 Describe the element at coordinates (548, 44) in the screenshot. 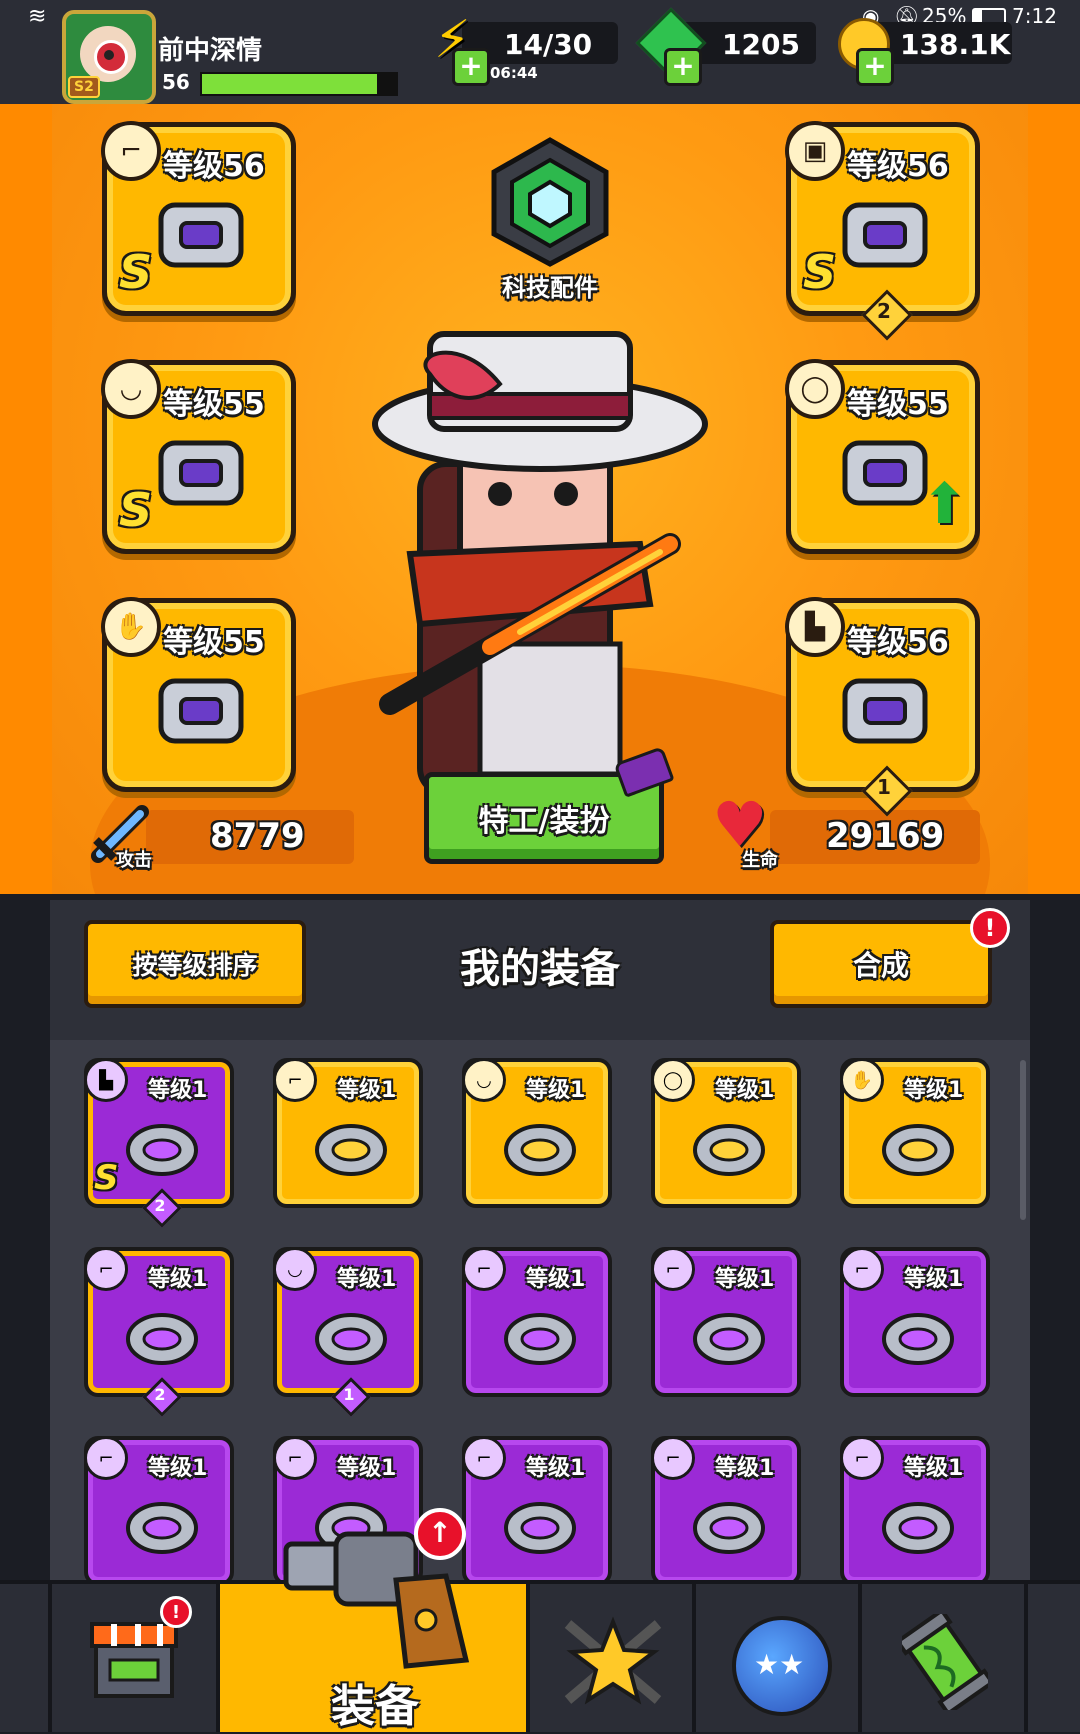

I see `energy-value: 14/30` at that location.